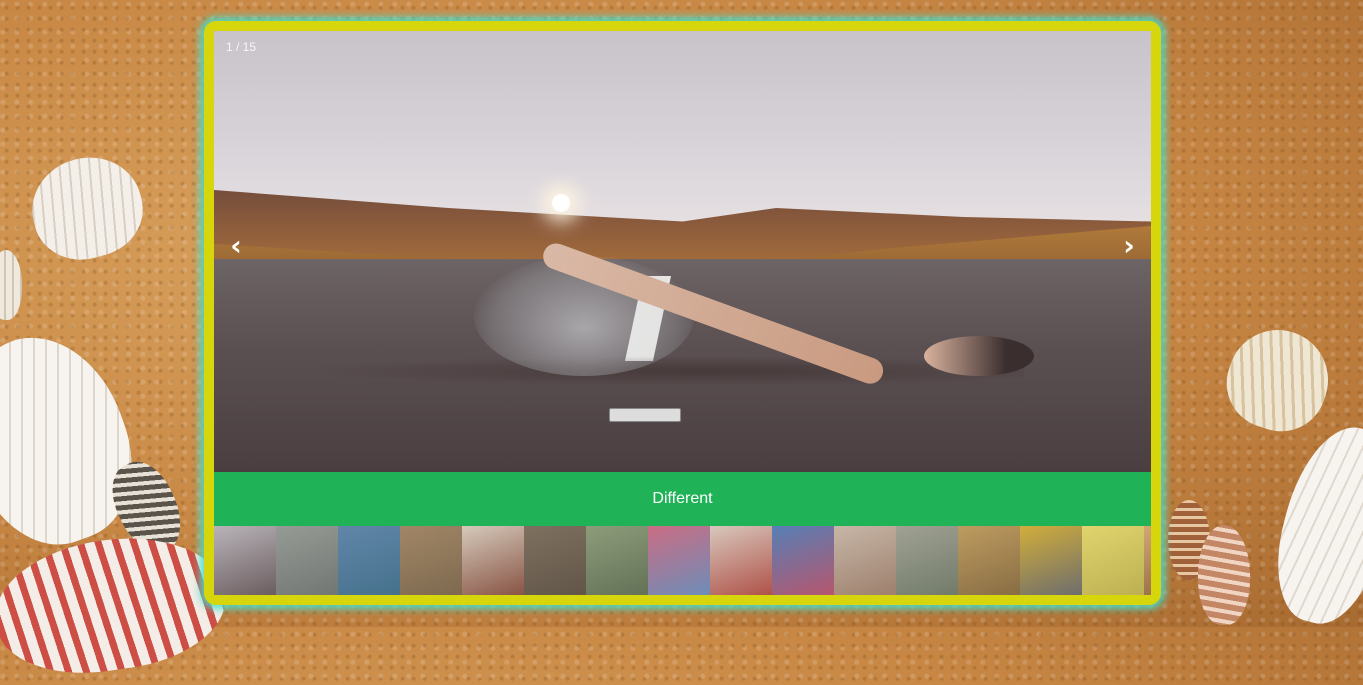  I want to click on swimmer-head, so click(979, 356).